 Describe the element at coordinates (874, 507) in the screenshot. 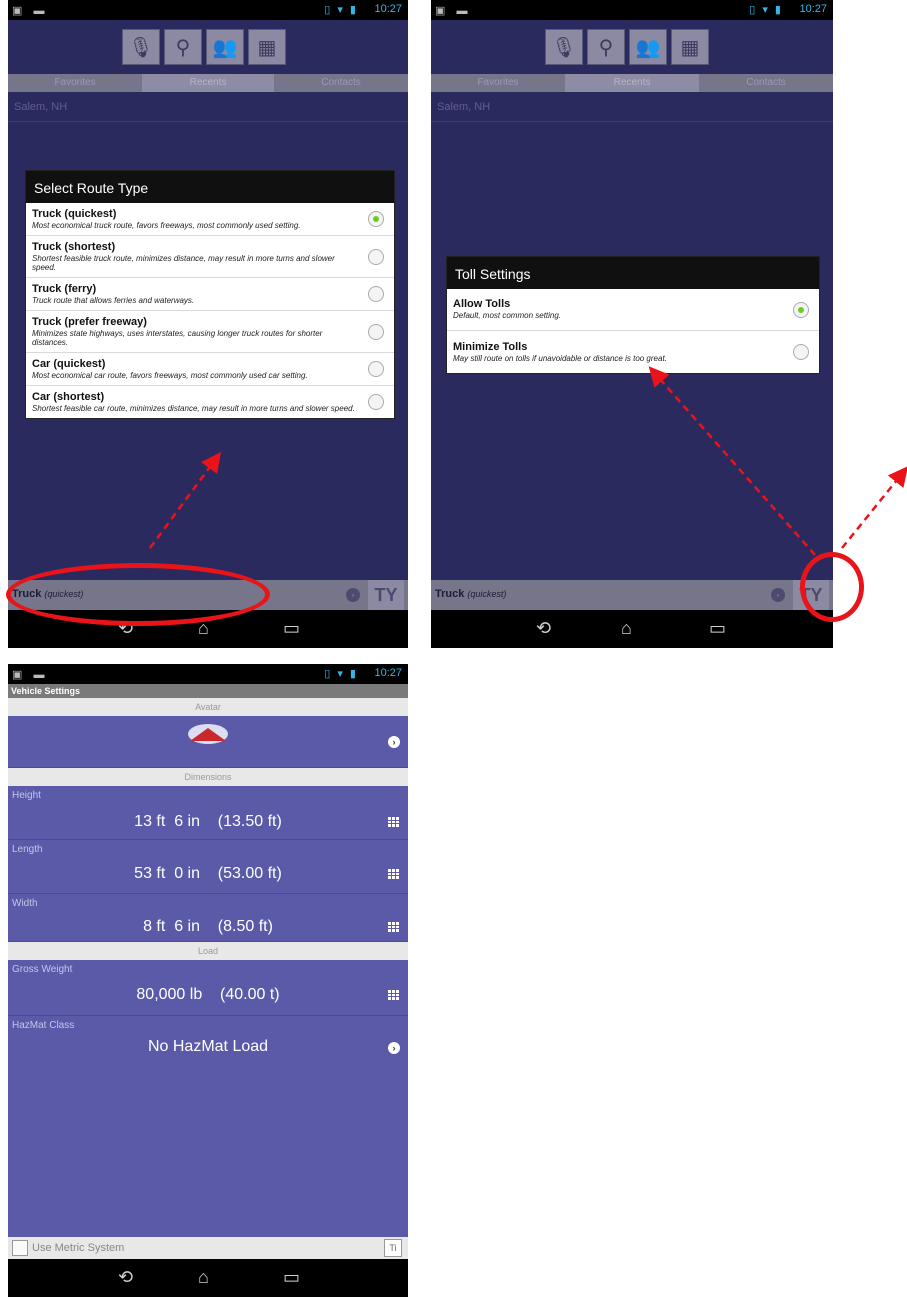

I see `arrow-to-vehicle-settings` at that location.